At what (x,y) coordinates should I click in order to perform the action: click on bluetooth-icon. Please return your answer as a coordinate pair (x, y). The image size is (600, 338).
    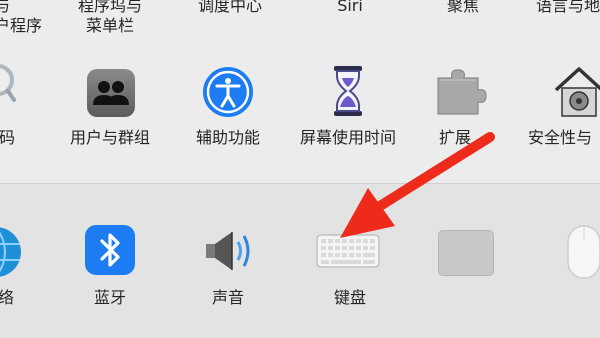
    Looking at the image, I should click on (110, 250).